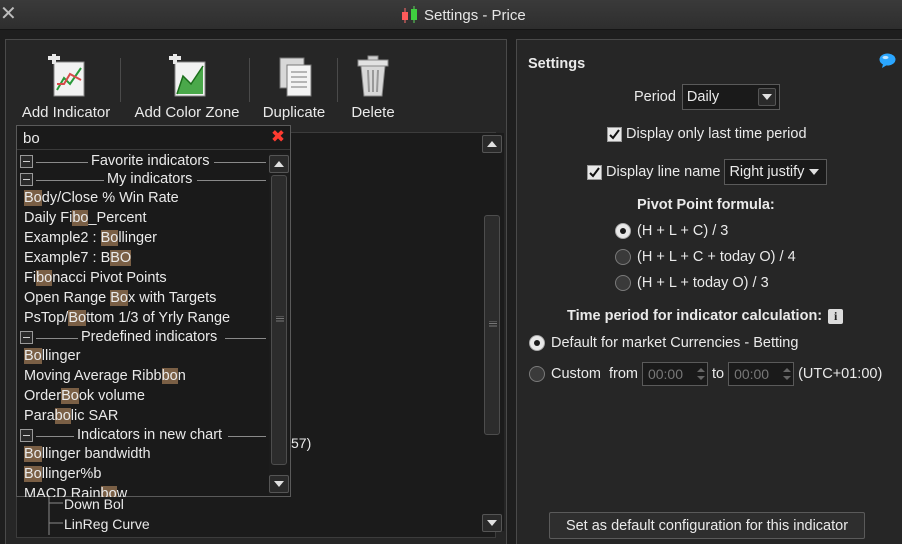 Image resolution: width=902 pixels, height=544 pixels. What do you see at coordinates (78, 260) in the screenshot?
I see `indicator-list-item: Example7 : BBO` at bounding box center [78, 260].